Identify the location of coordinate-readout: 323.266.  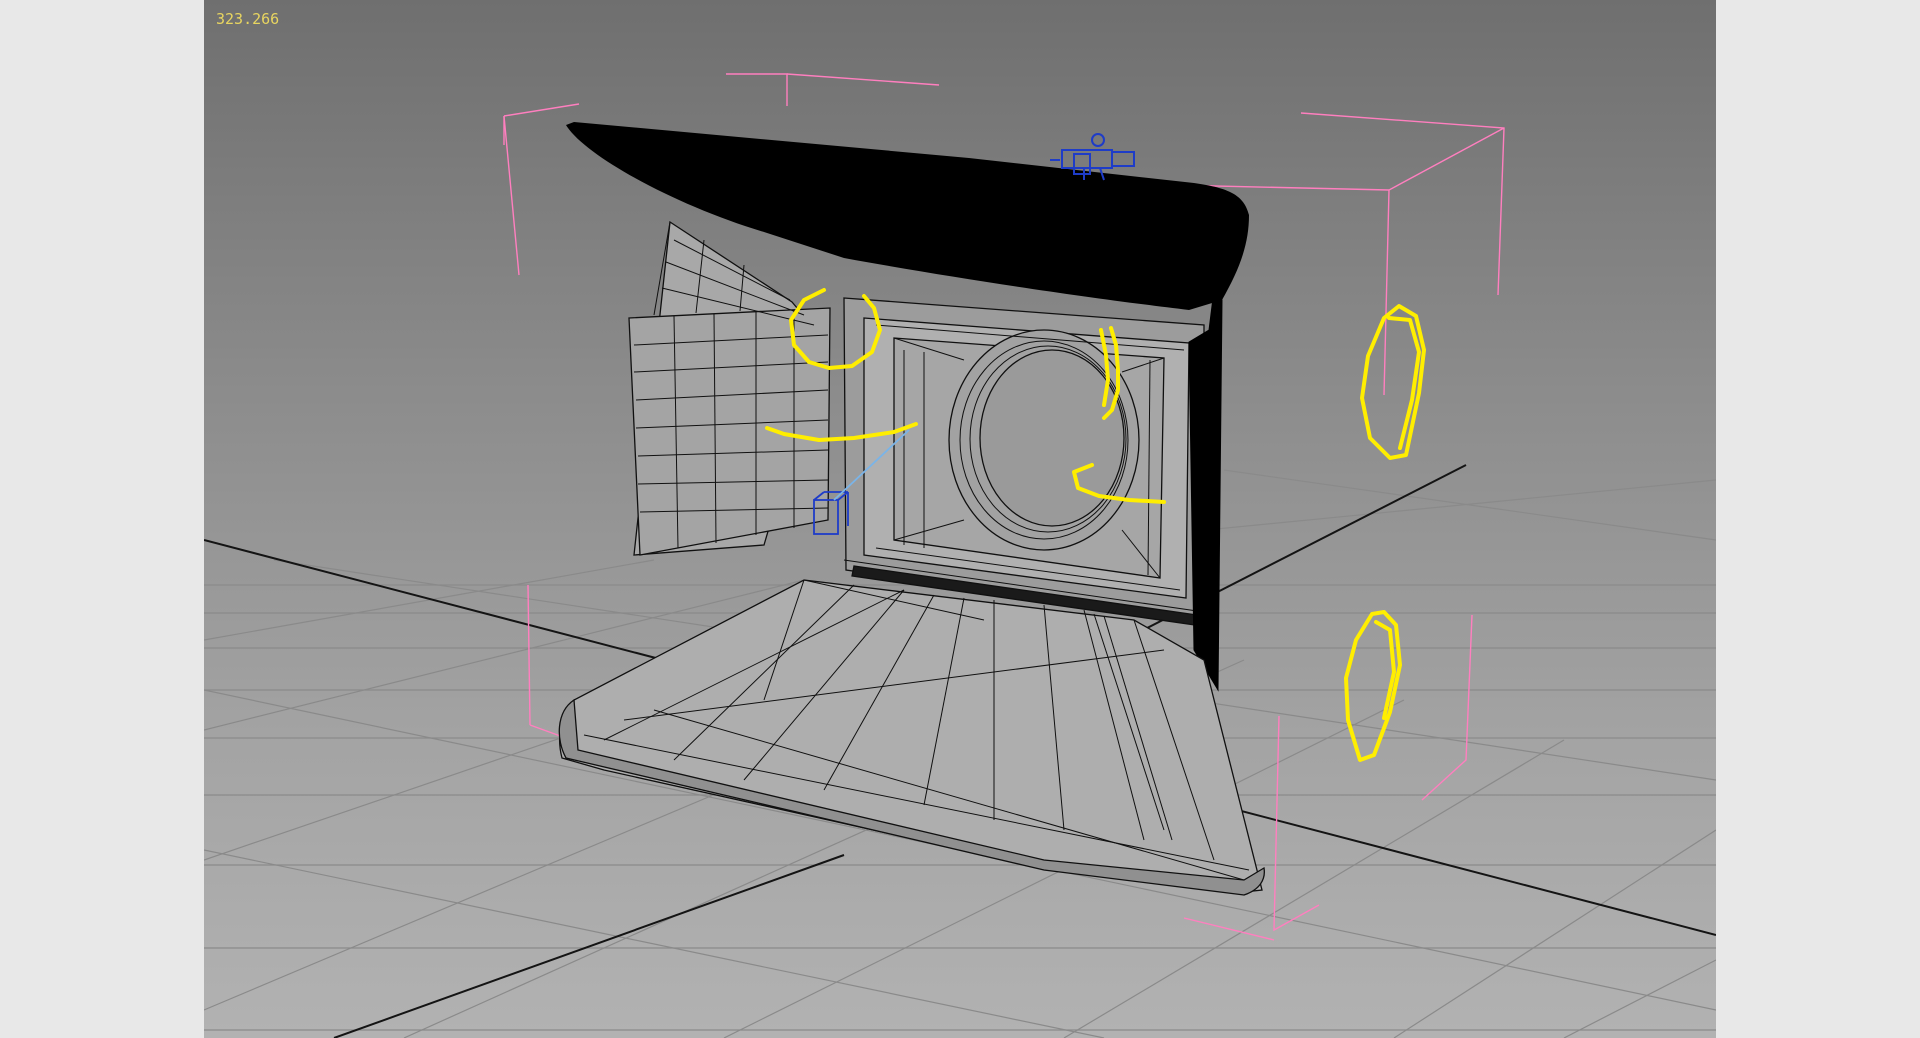
(248, 19).